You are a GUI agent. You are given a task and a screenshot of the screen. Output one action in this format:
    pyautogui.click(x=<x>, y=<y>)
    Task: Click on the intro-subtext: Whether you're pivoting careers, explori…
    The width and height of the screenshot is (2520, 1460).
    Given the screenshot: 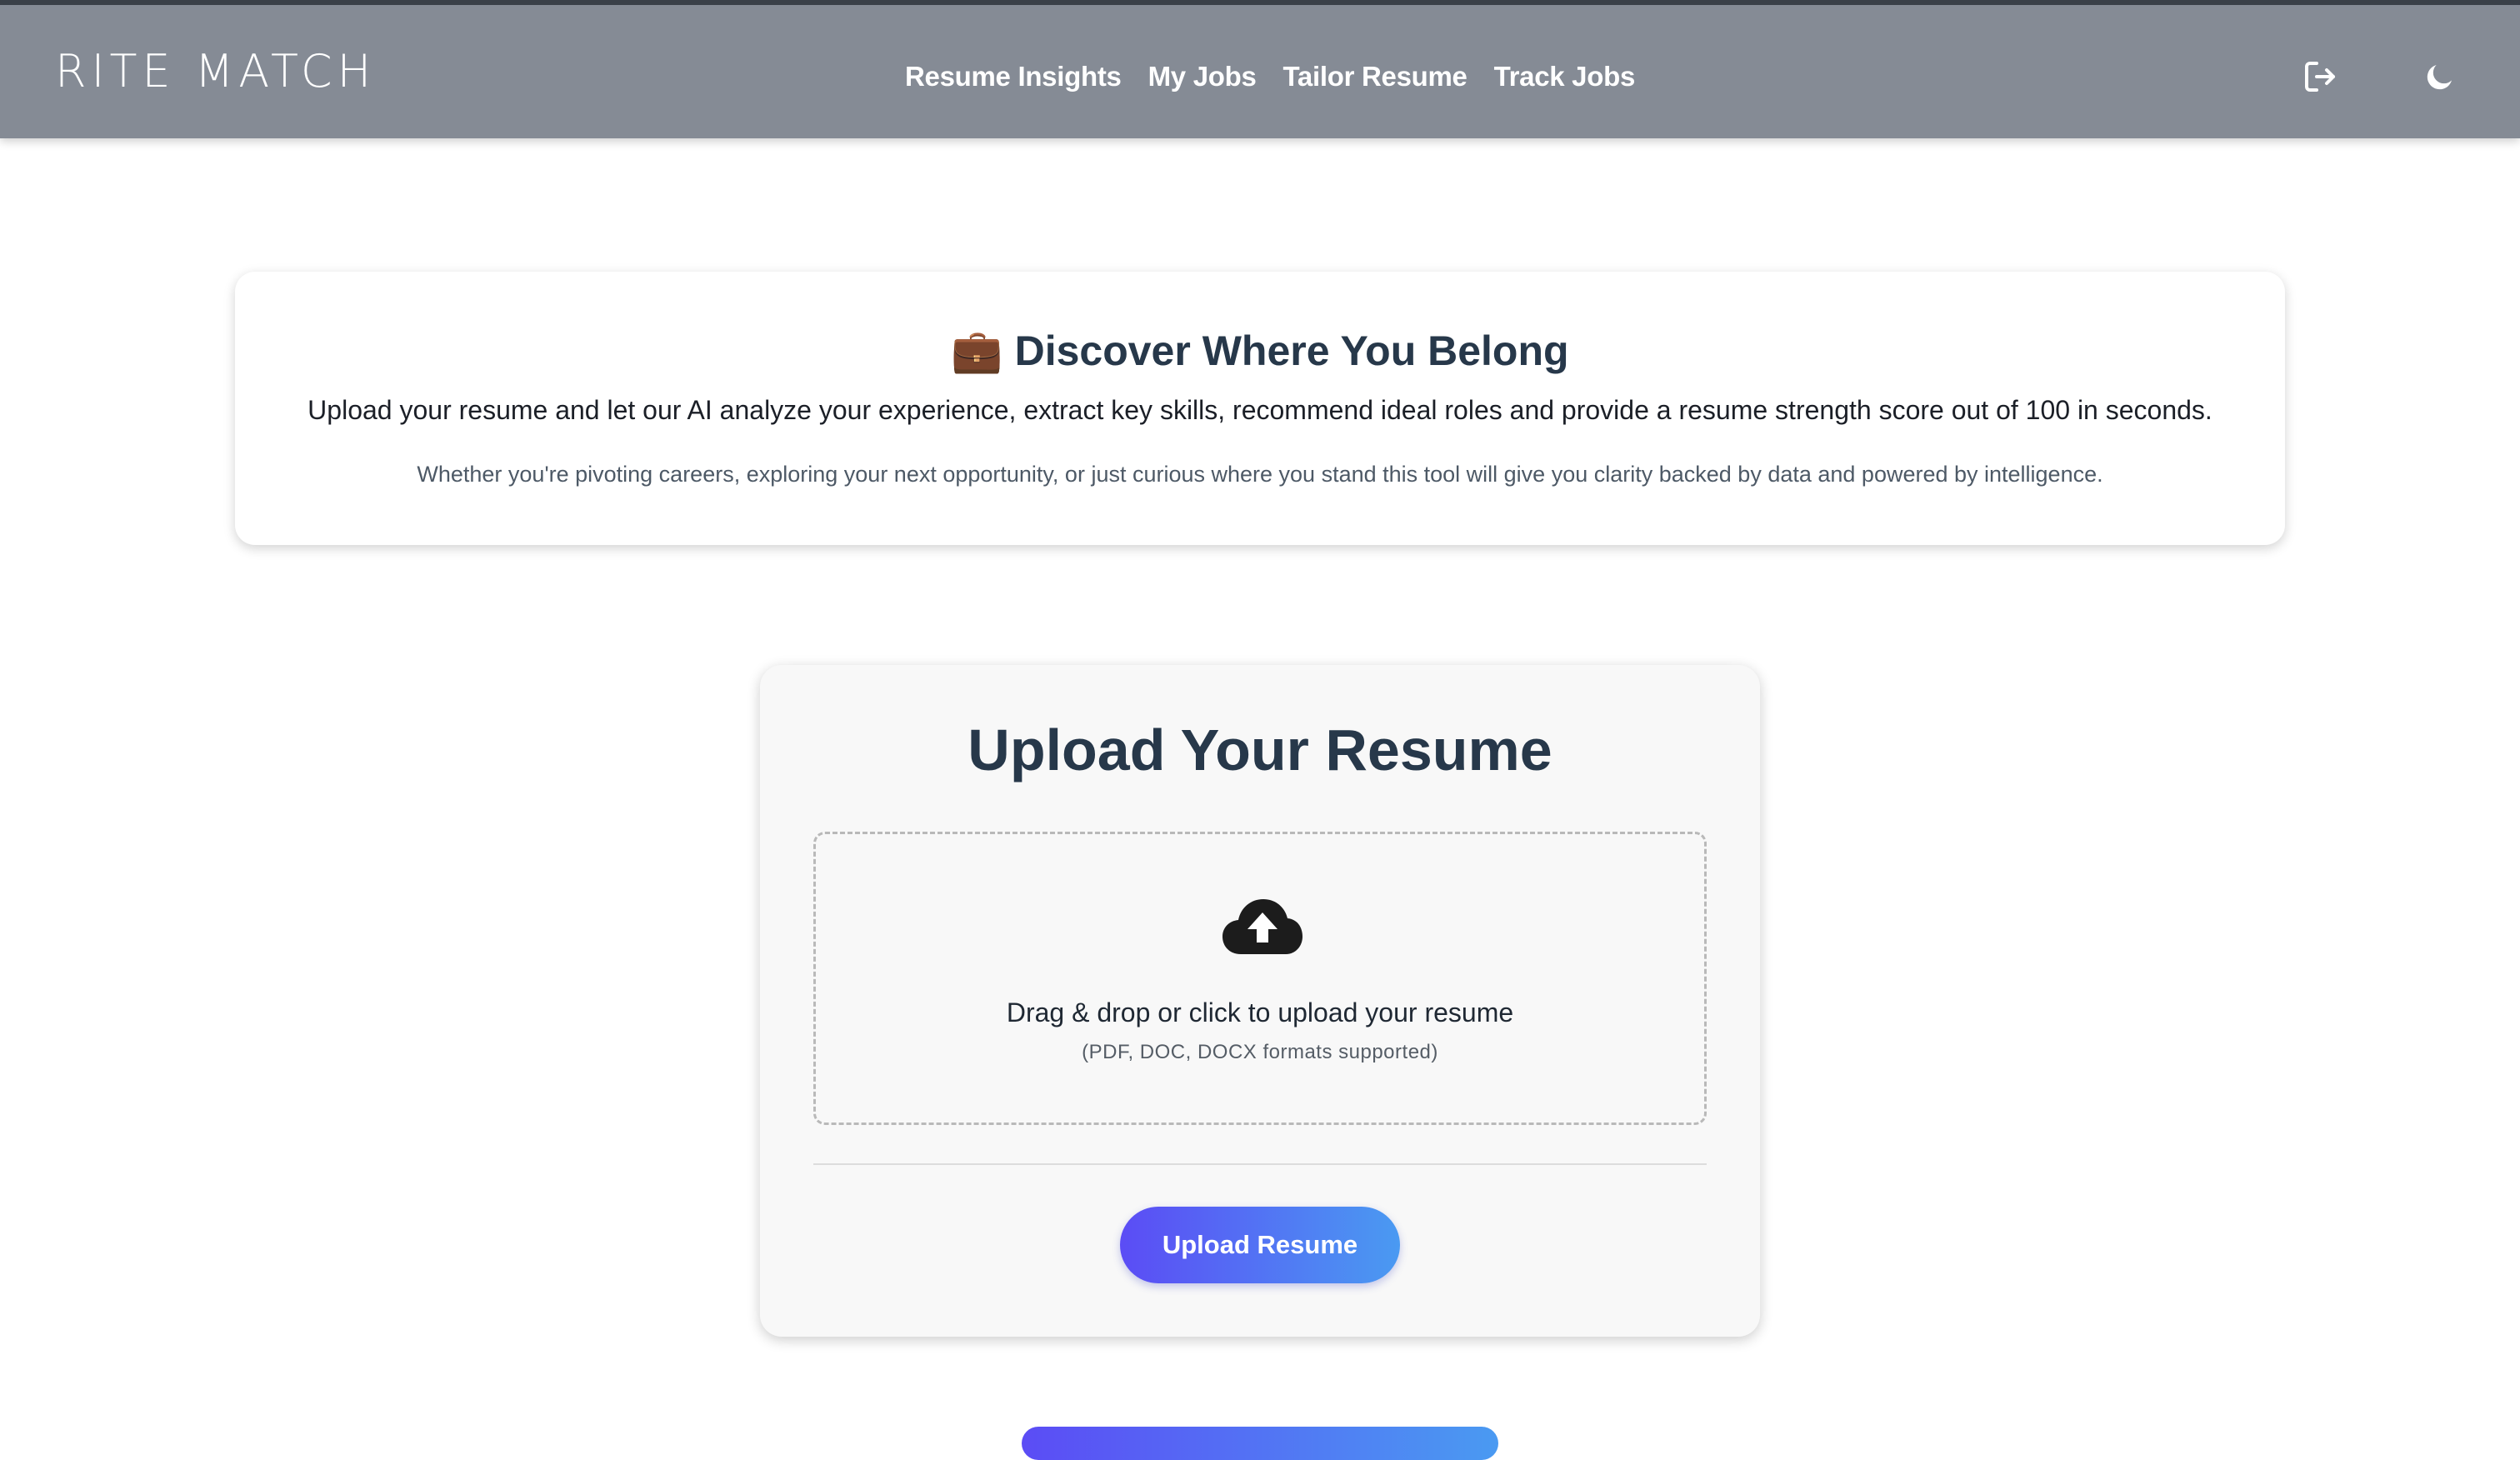 What is the action you would take?
    pyautogui.click(x=1260, y=474)
    